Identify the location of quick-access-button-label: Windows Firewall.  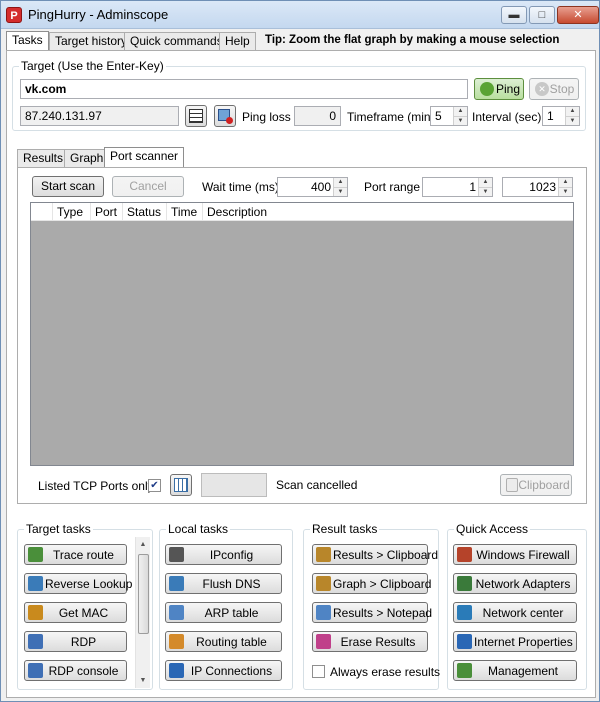
(523, 555).